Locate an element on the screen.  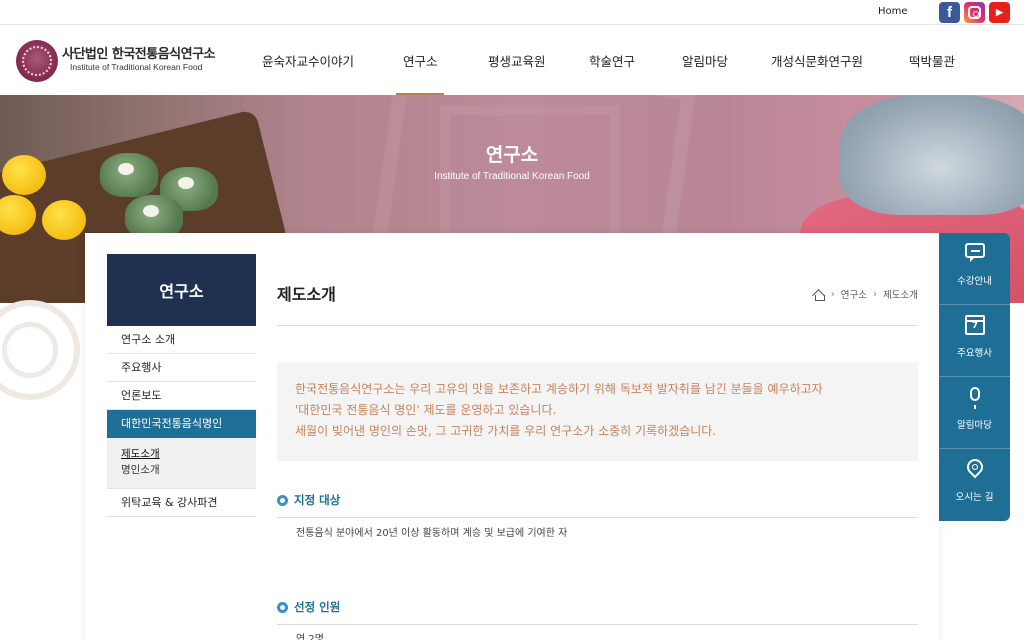
section-title-text: 지정 대상 is located at coordinates (317, 500).